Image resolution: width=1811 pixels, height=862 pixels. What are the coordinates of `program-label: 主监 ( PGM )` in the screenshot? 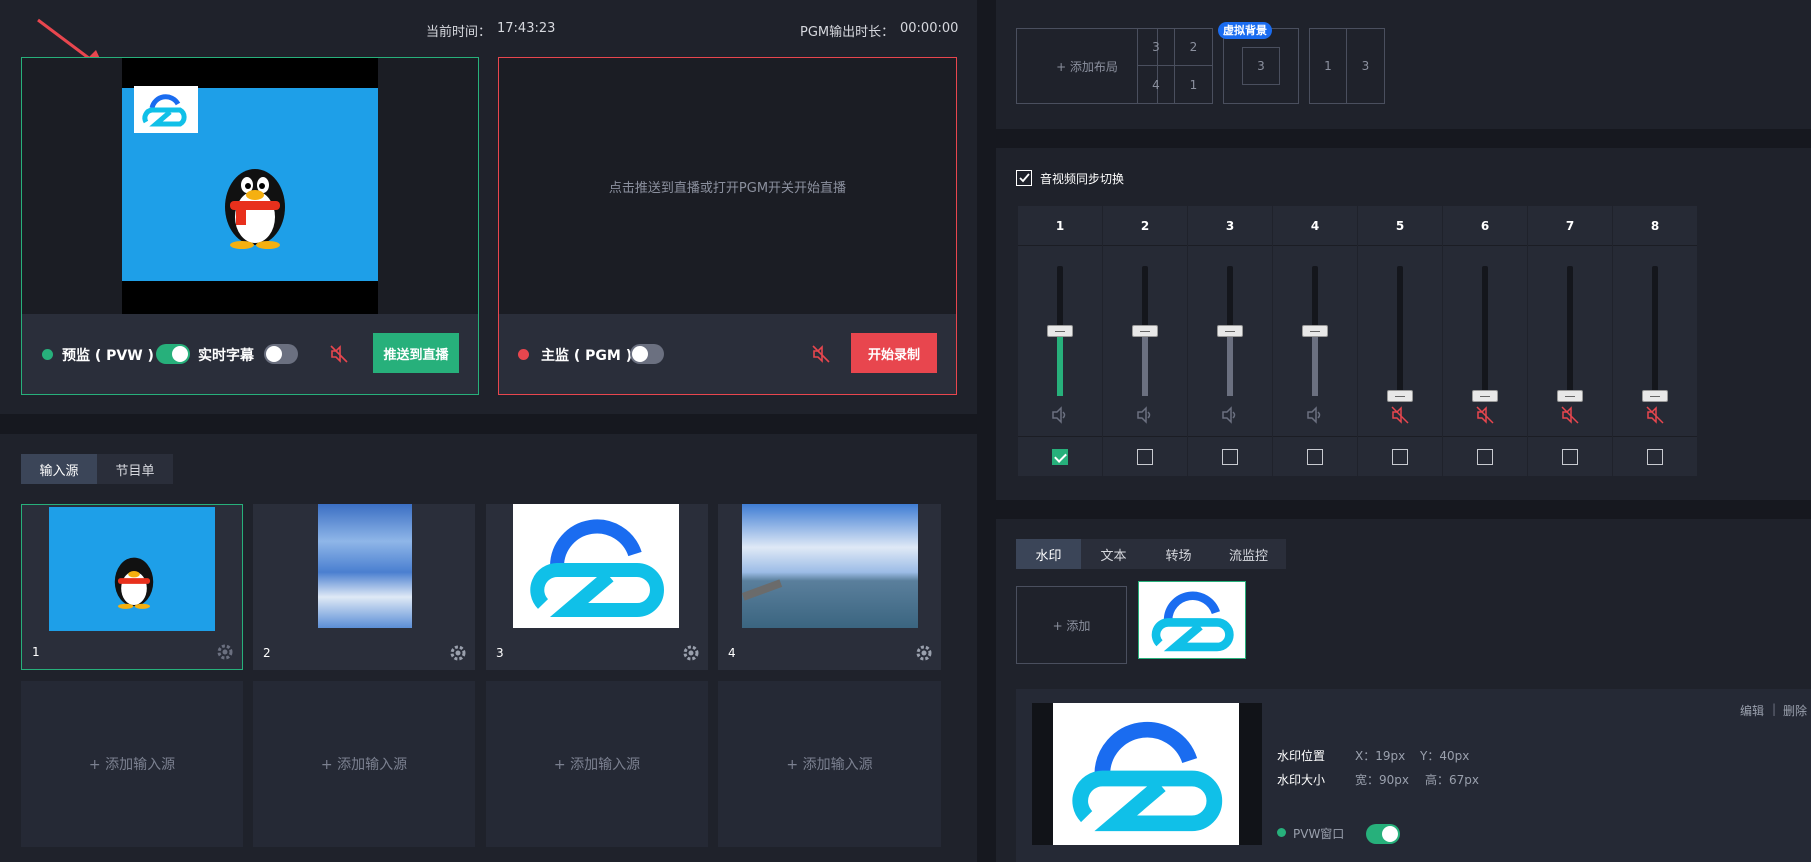 It's located at (587, 356).